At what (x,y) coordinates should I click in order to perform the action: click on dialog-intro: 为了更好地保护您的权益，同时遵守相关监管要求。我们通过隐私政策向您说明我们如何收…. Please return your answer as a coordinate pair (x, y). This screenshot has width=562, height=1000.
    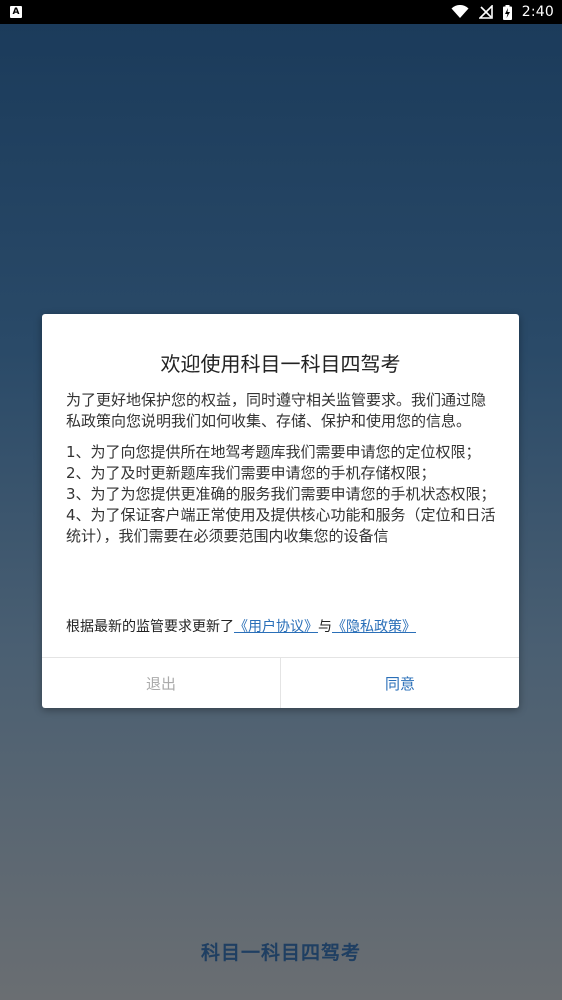
    Looking at the image, I should click on (276, 410).